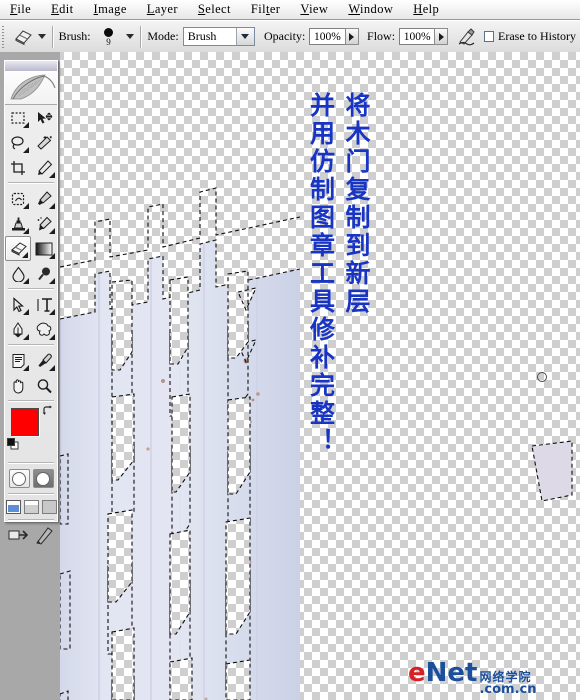  Describe the element at coordinates (19, 478) in the screenshot. I see `standard-mode-button` at that location.